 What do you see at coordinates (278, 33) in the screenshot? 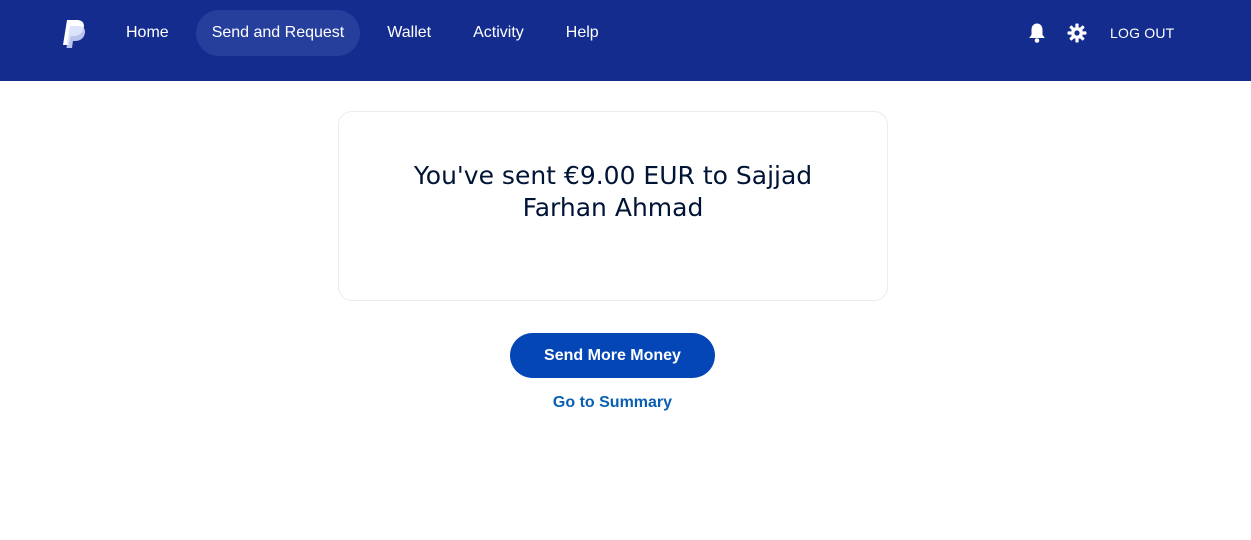
I see `nav-send-and-request: Send and Request` at bounding box center [278, 33].